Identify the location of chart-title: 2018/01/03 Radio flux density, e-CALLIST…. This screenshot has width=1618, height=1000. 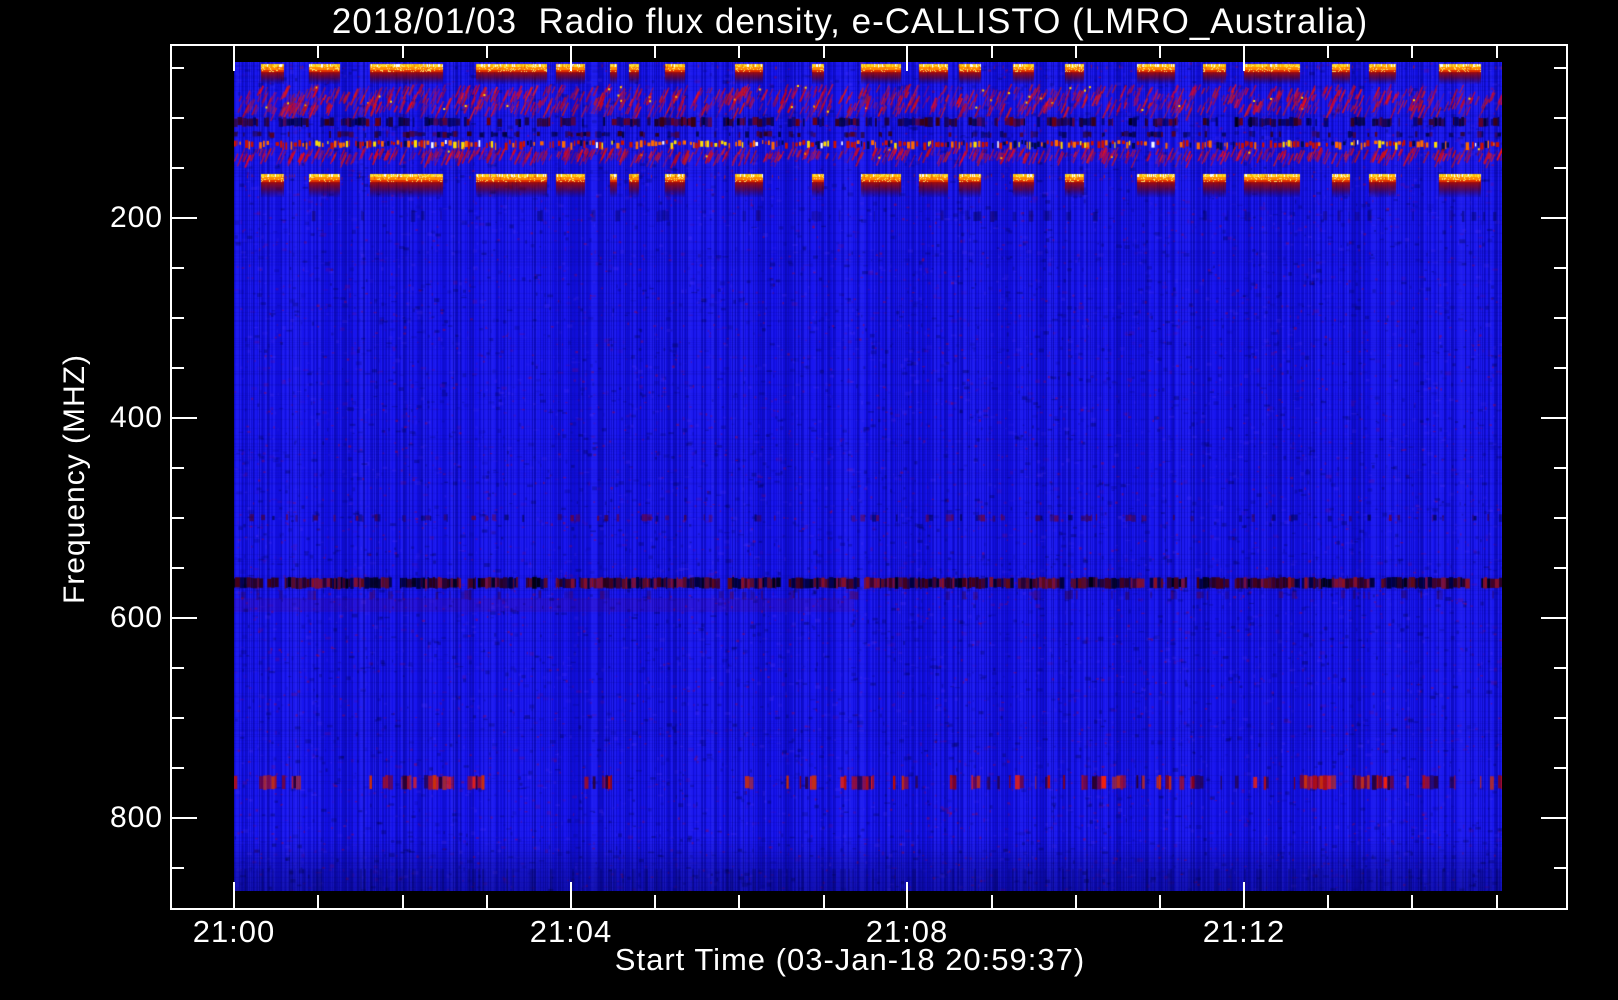
(850, 21).